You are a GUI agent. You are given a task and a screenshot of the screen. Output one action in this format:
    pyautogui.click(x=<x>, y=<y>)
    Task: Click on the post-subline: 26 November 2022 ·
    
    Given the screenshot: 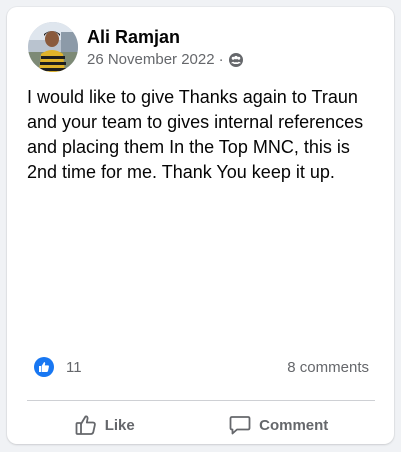 What is the action you would take?
    pyautogui.click(x=165, y=60)
    